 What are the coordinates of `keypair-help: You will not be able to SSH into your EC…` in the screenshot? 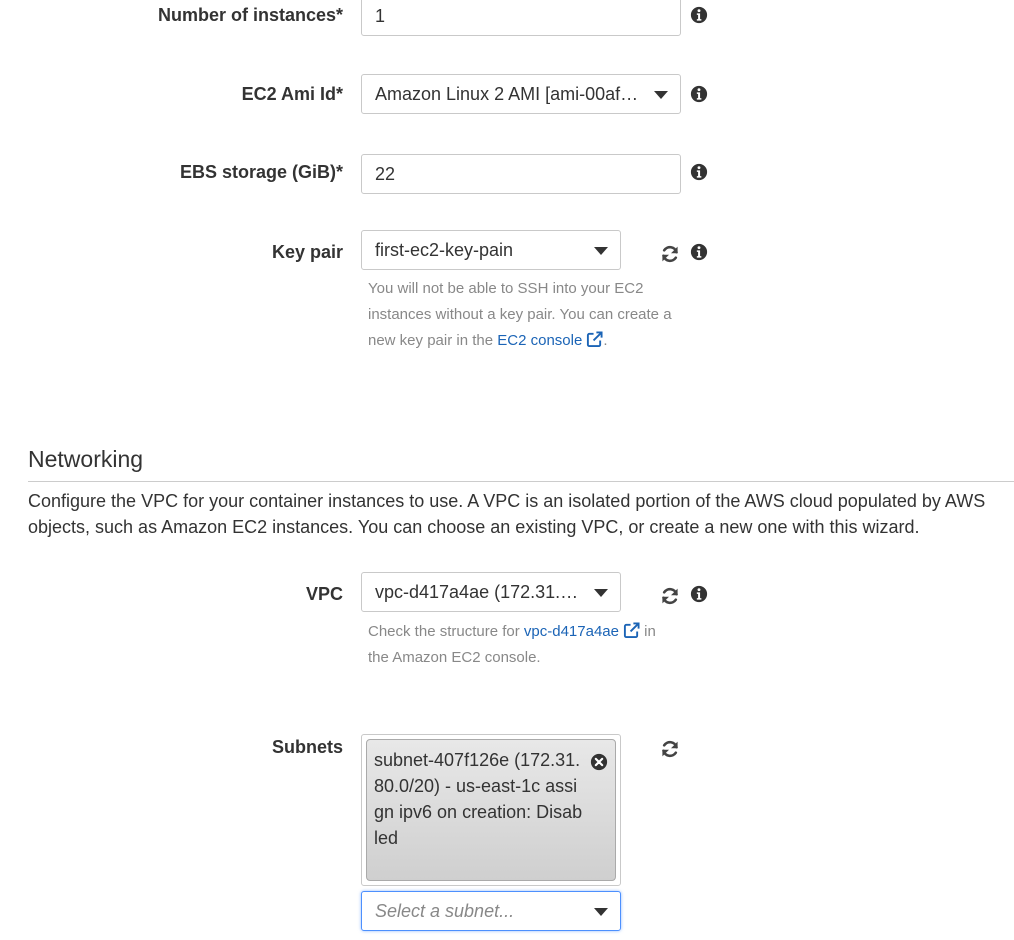 It's located at (520, 315).